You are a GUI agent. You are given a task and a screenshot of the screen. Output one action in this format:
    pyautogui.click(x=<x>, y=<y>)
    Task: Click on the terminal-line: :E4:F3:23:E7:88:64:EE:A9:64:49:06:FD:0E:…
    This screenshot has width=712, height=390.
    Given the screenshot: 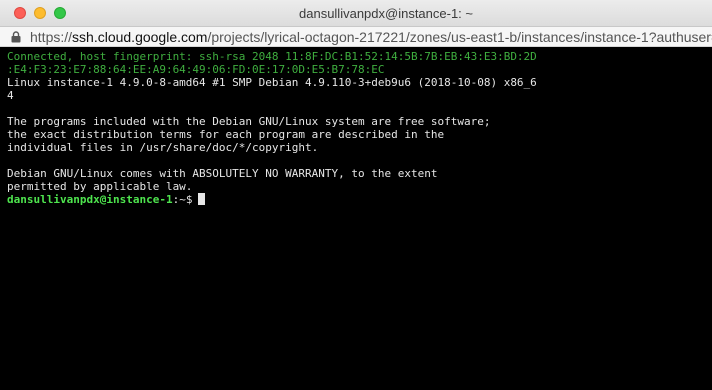 What is the action you would take?
    pyautogui.click(x=196, y=69)
    